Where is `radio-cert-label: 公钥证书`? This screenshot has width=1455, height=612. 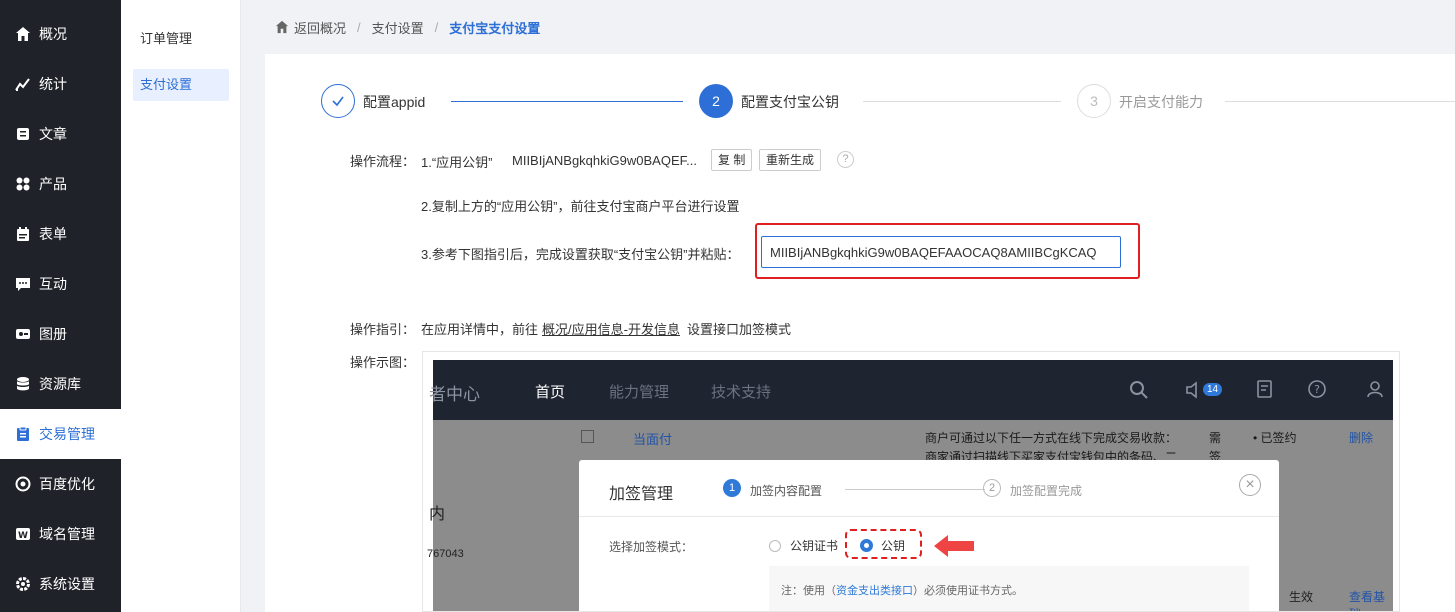 radio-cert-label: 公钥证书 is located at coordinates (814, 546).